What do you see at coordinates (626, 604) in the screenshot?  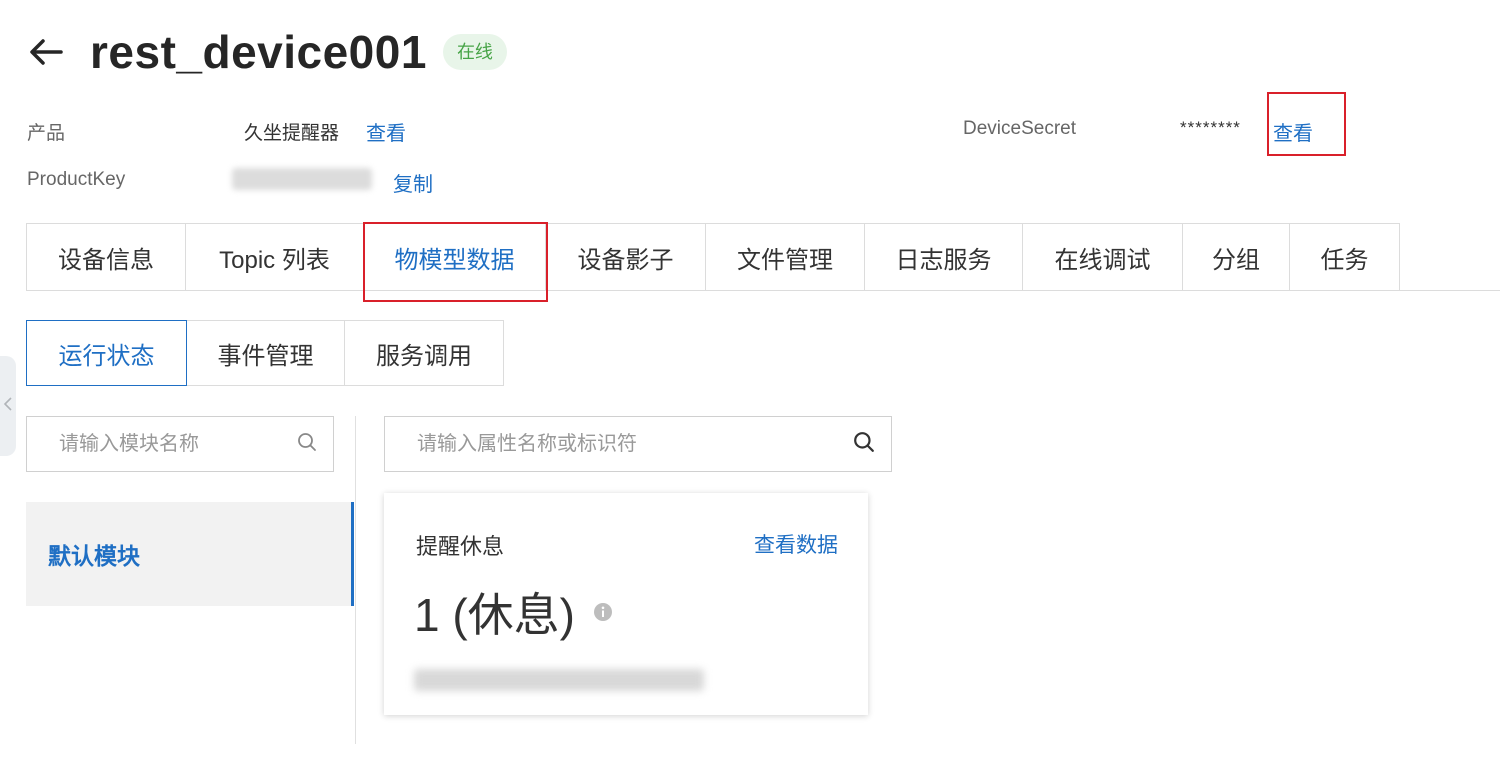 I see `property-card: 提醒休息 查看数据 1 (休息)` at bounding box center [626, 604].